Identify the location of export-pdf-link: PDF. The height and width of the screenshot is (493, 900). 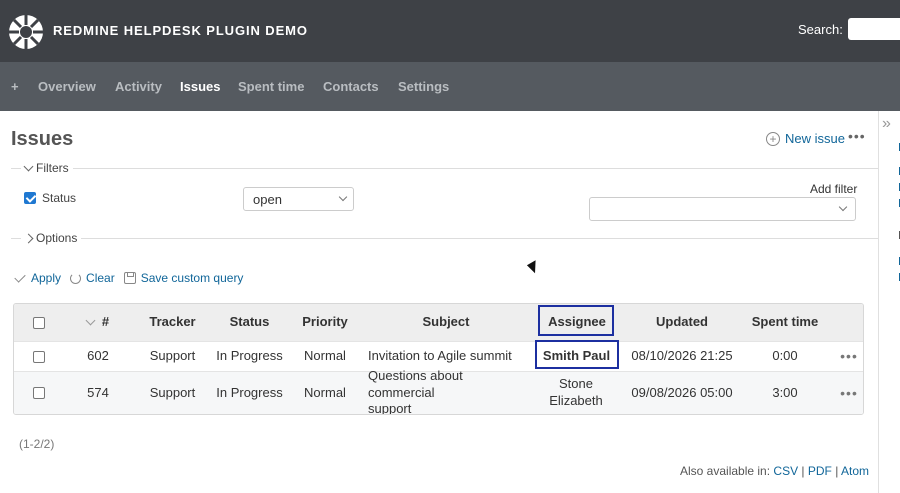
(820, 471).